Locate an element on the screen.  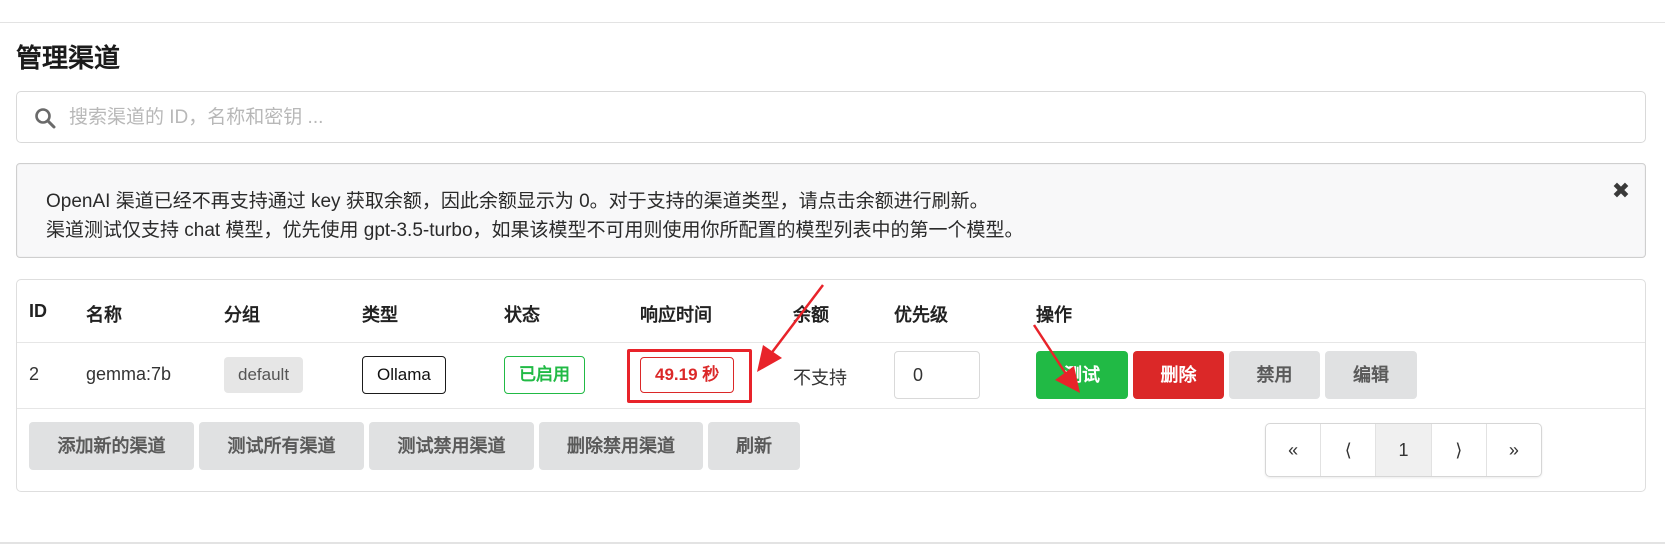
header-status: 状态 is located at coordinates (522, 315).